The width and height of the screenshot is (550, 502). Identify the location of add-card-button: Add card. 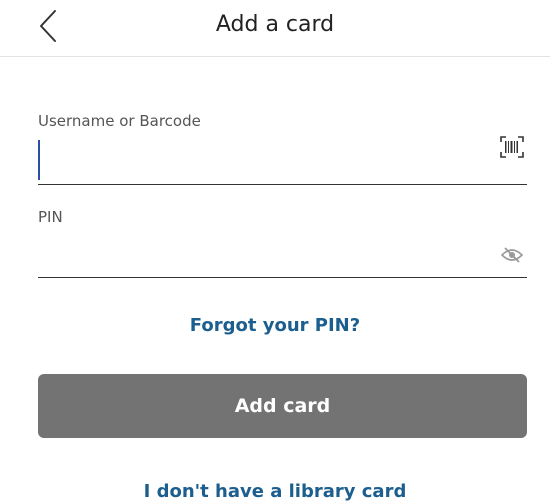
(282, 406).